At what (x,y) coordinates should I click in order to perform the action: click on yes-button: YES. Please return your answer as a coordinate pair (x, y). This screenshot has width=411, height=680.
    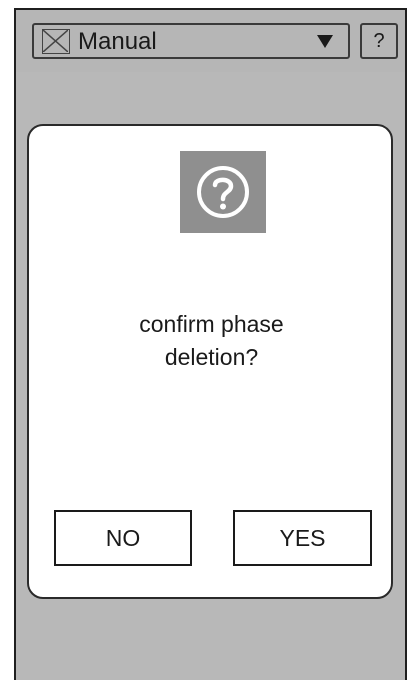
    Looking at the image, I should click on (302, 538).